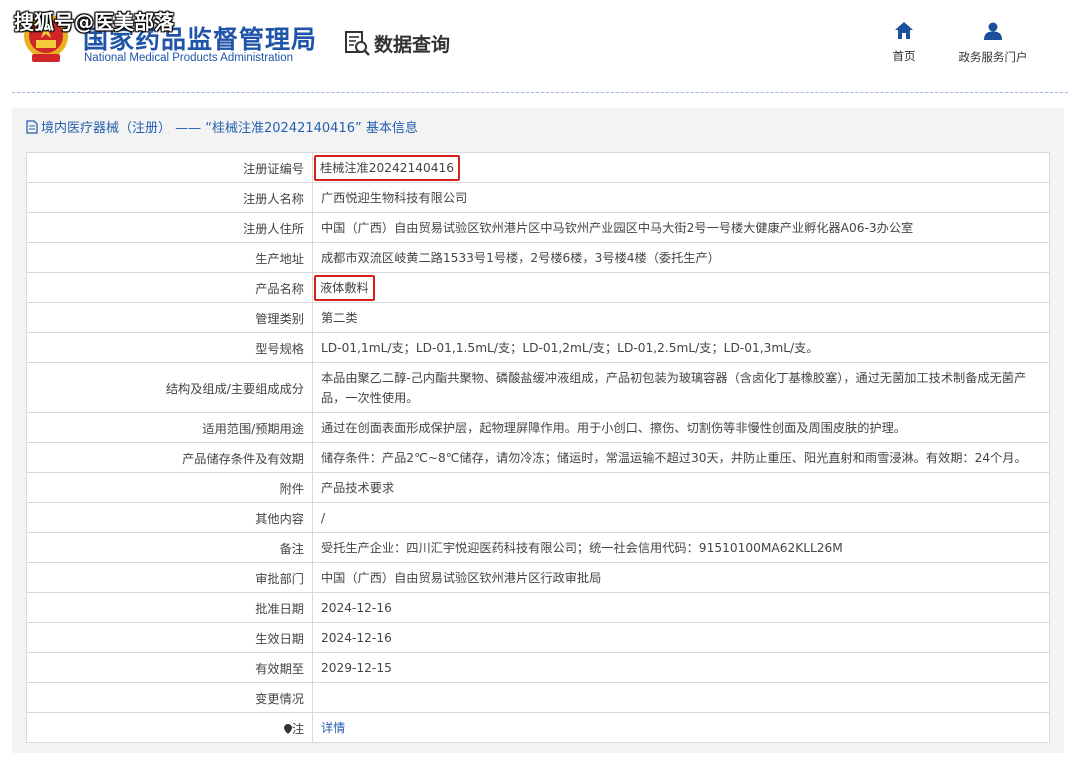 The image size is (1080, 758). I want to click on row-label: 批准日期, so click(169, 607).